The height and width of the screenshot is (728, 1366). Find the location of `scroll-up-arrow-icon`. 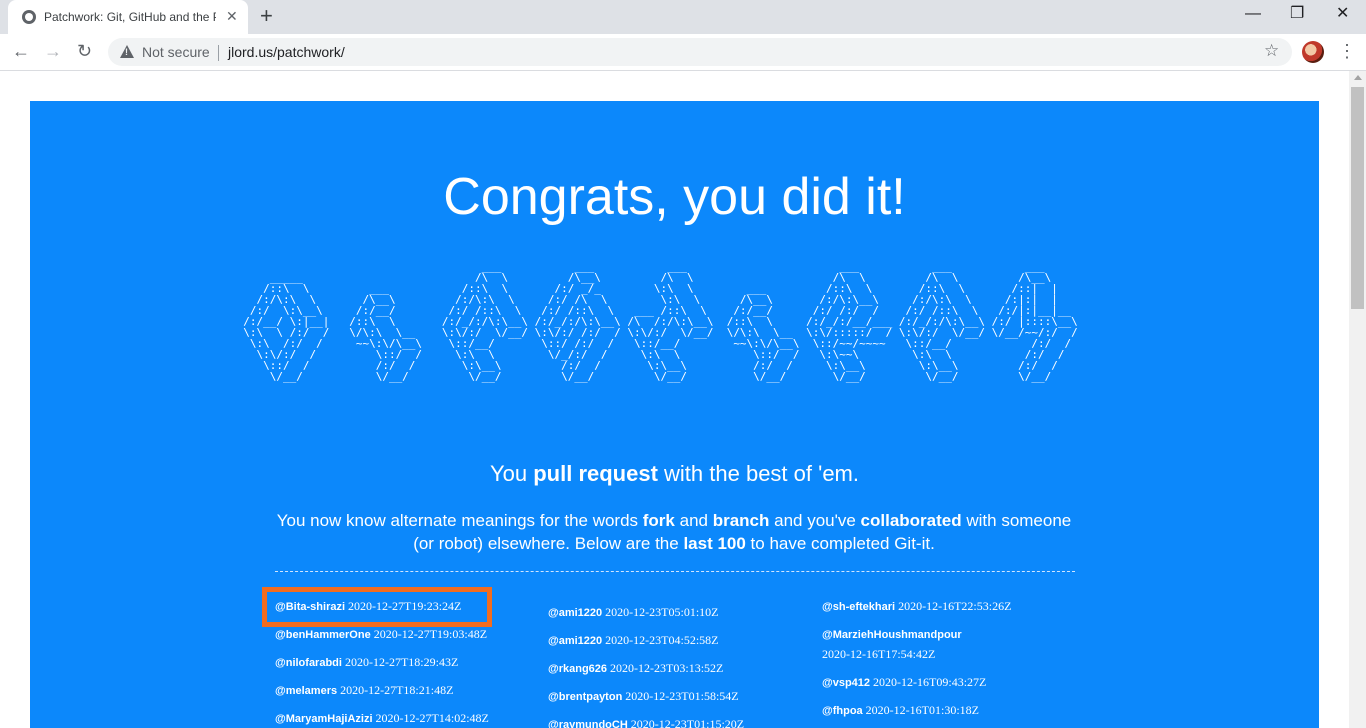

scroll-up-arrow-icon is located at coordinates (1358, 77).